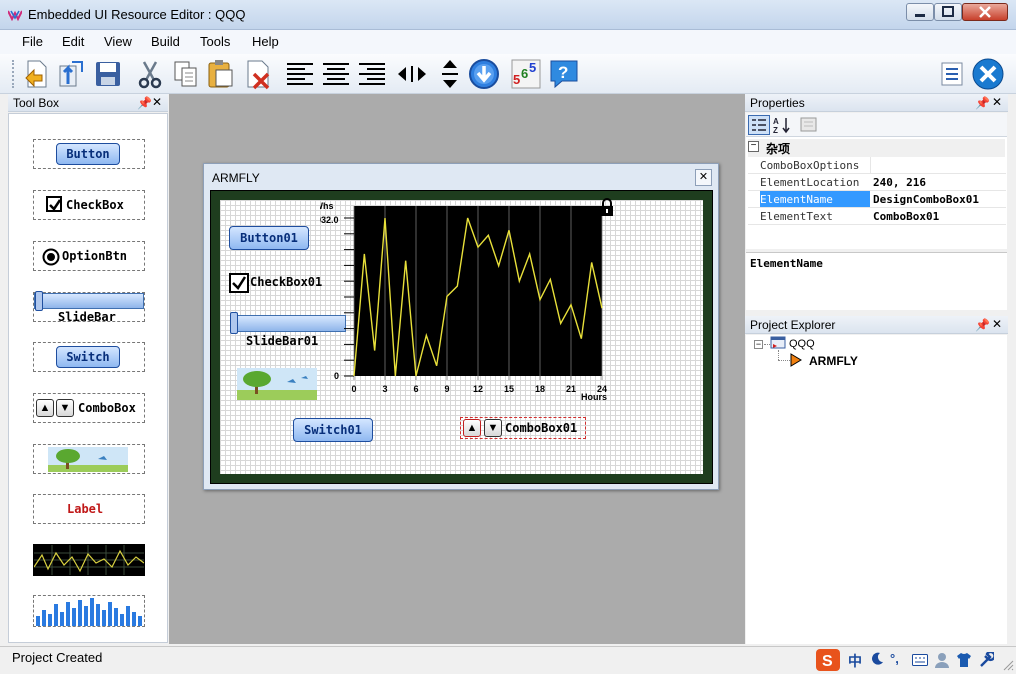 The height and width of the screenshot is (674, 1016). Describe the element at coordinates (775, 130) in the screenshot. I see `svg-text: Z` at that location.